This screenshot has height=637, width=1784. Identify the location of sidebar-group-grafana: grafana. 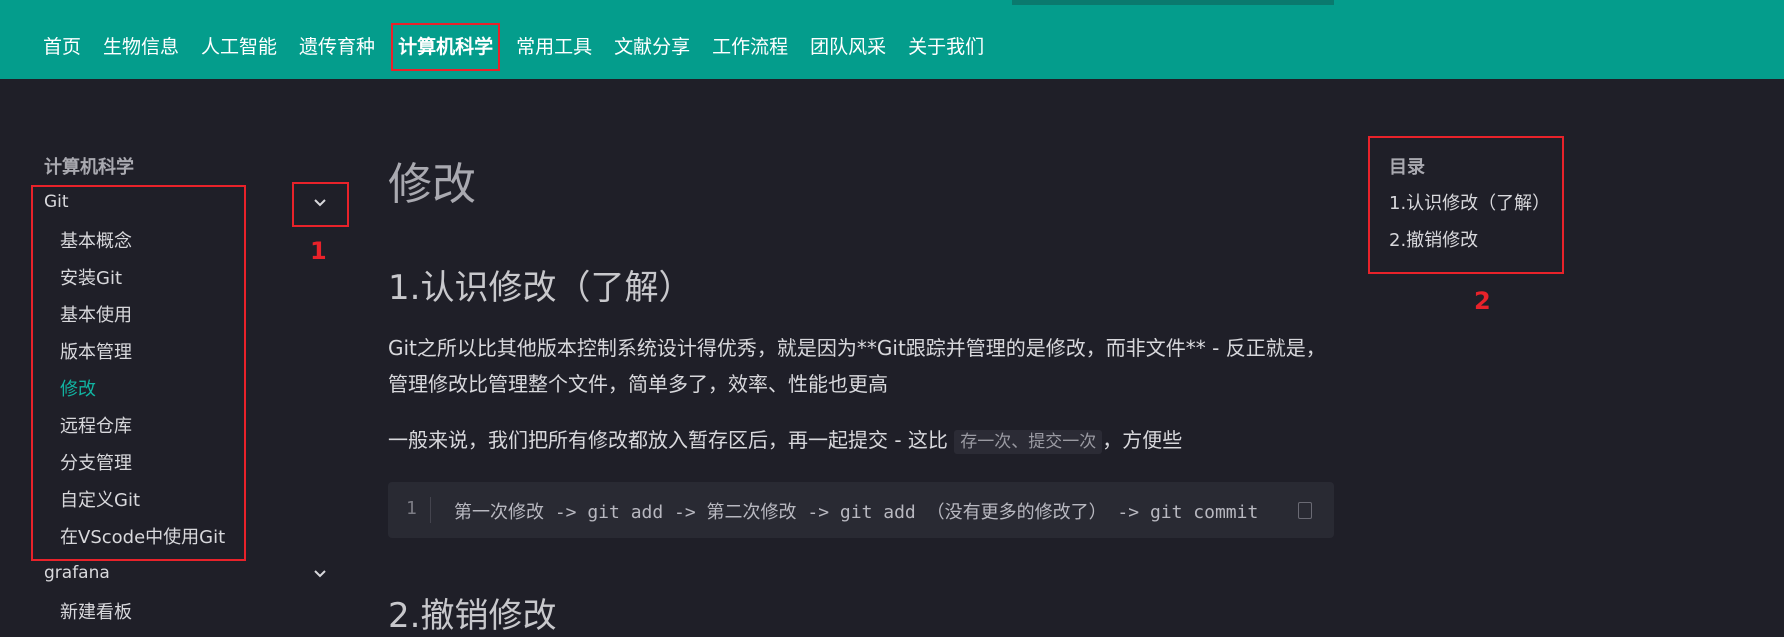
(77, 573).